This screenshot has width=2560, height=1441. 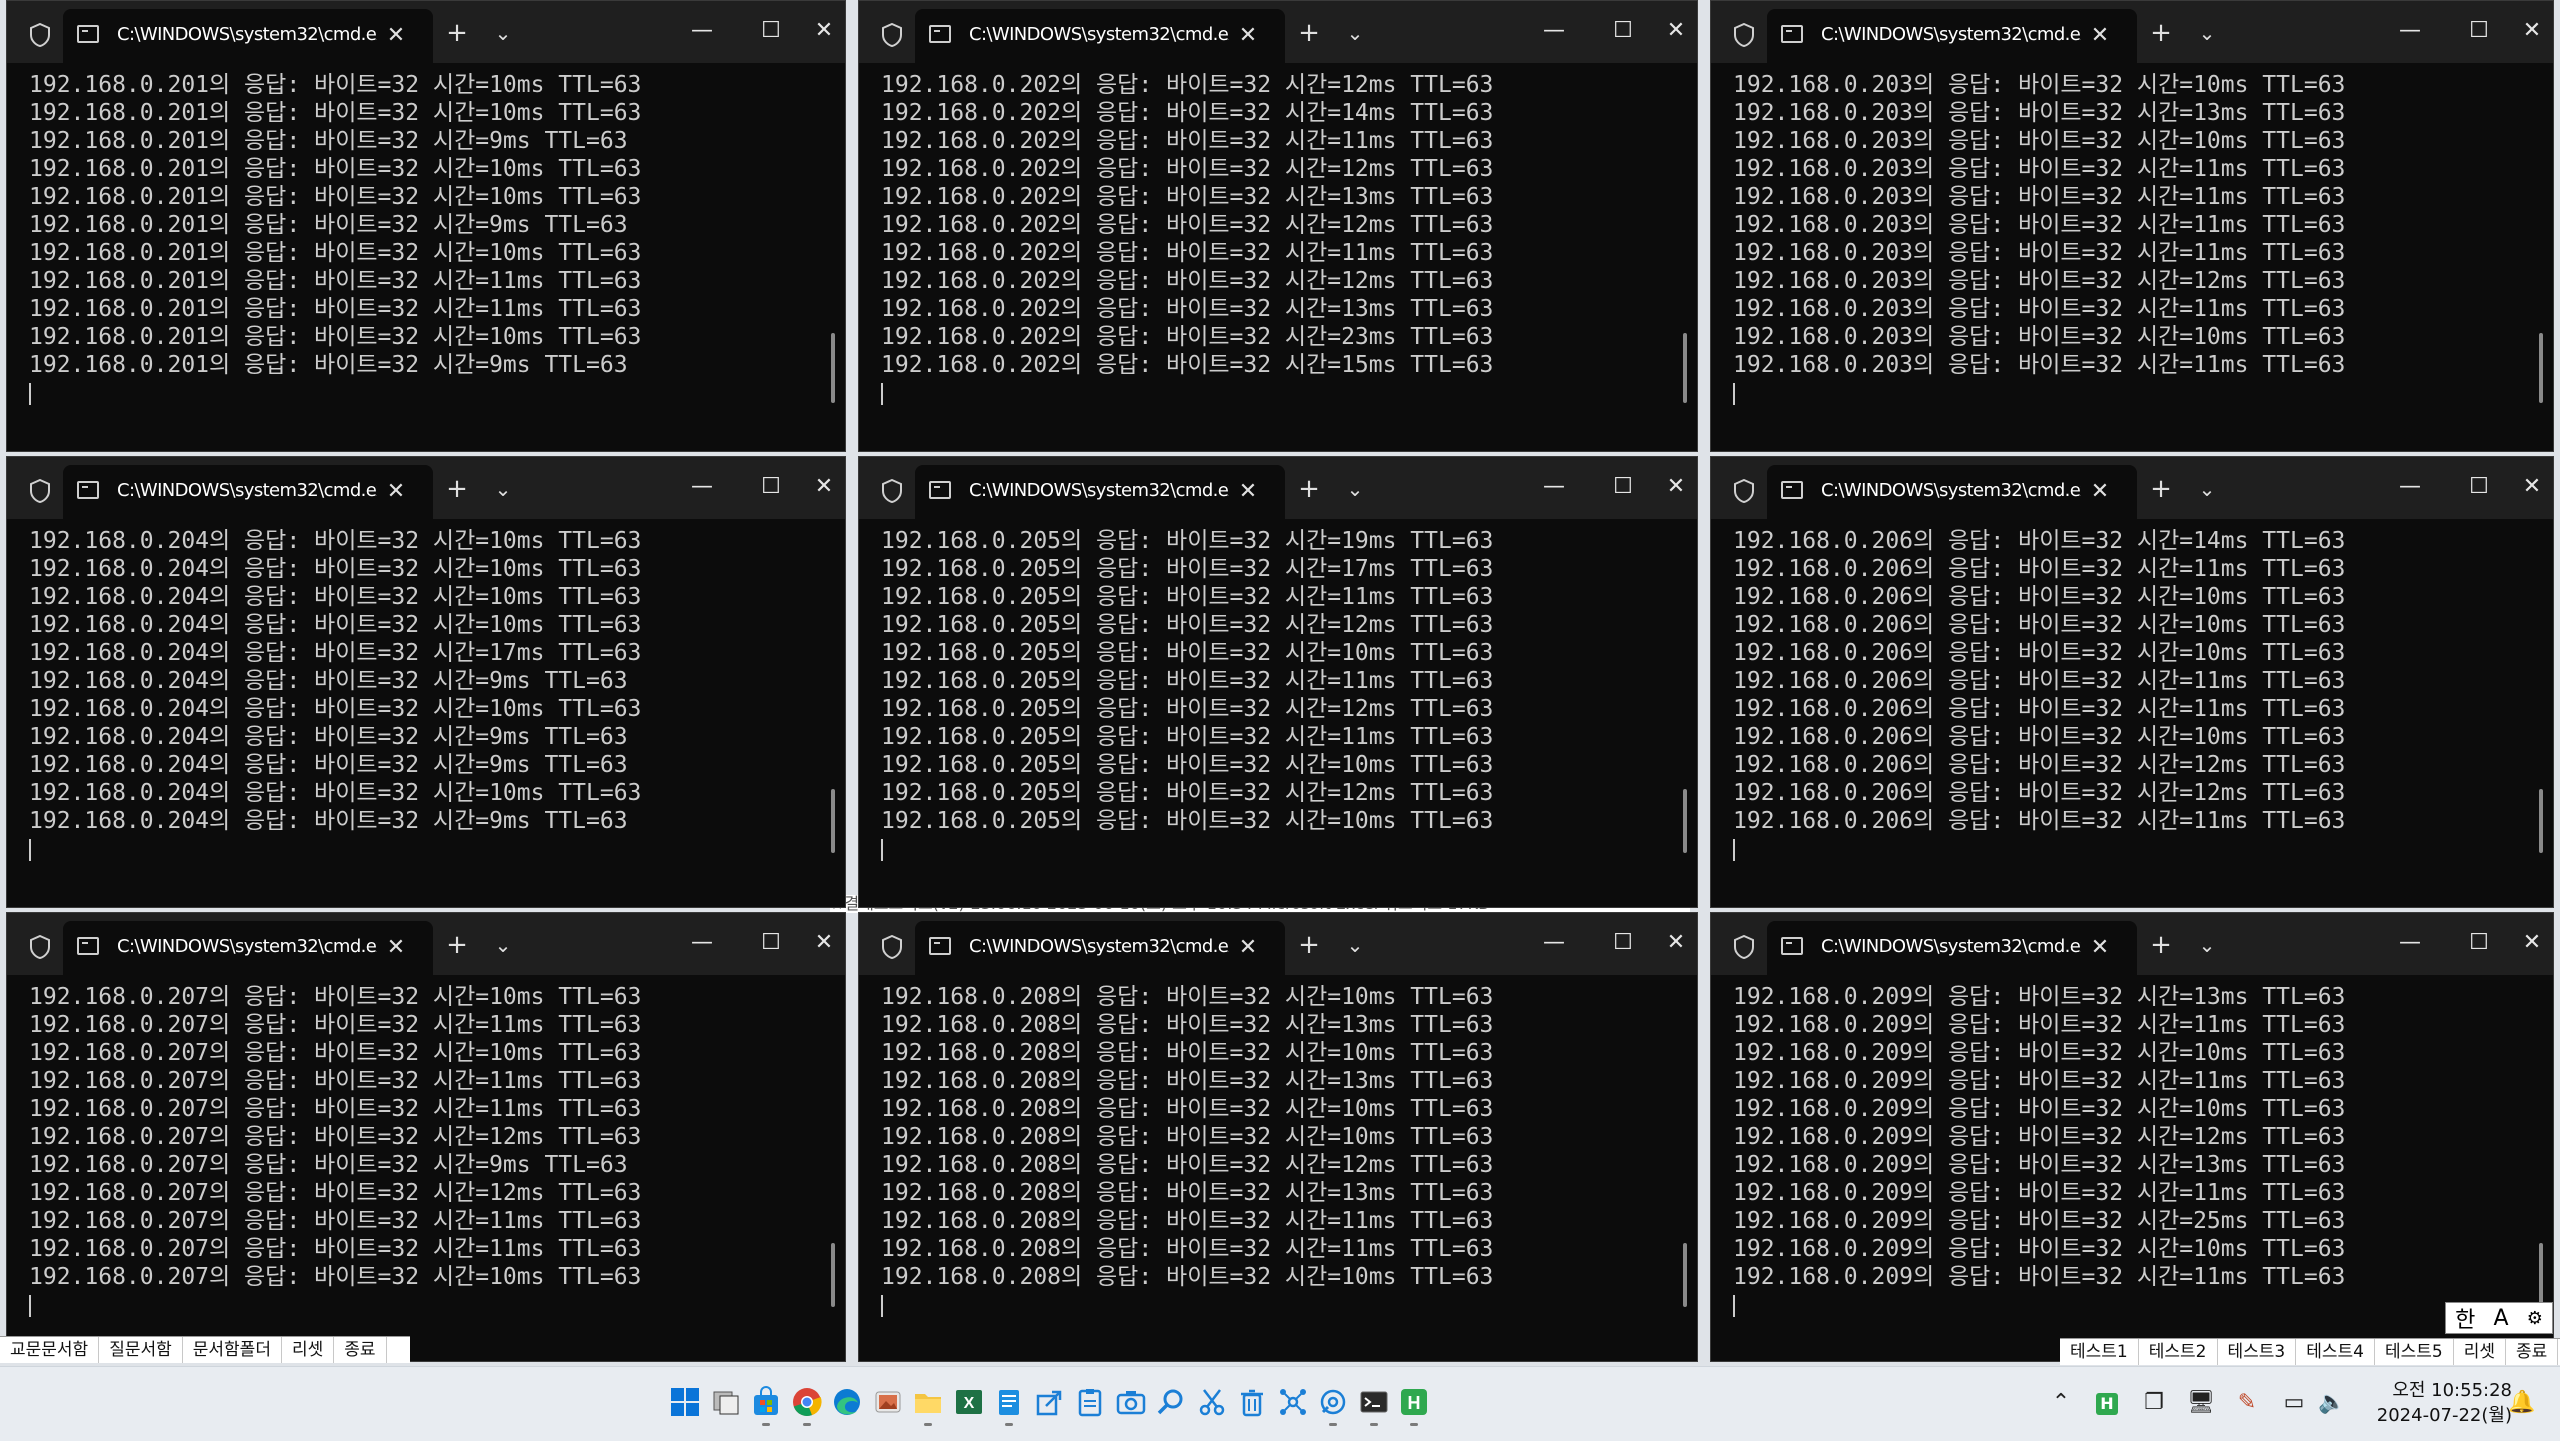 I want to click on tray-network-icon: ▭, so click(x=2294, y=1403).